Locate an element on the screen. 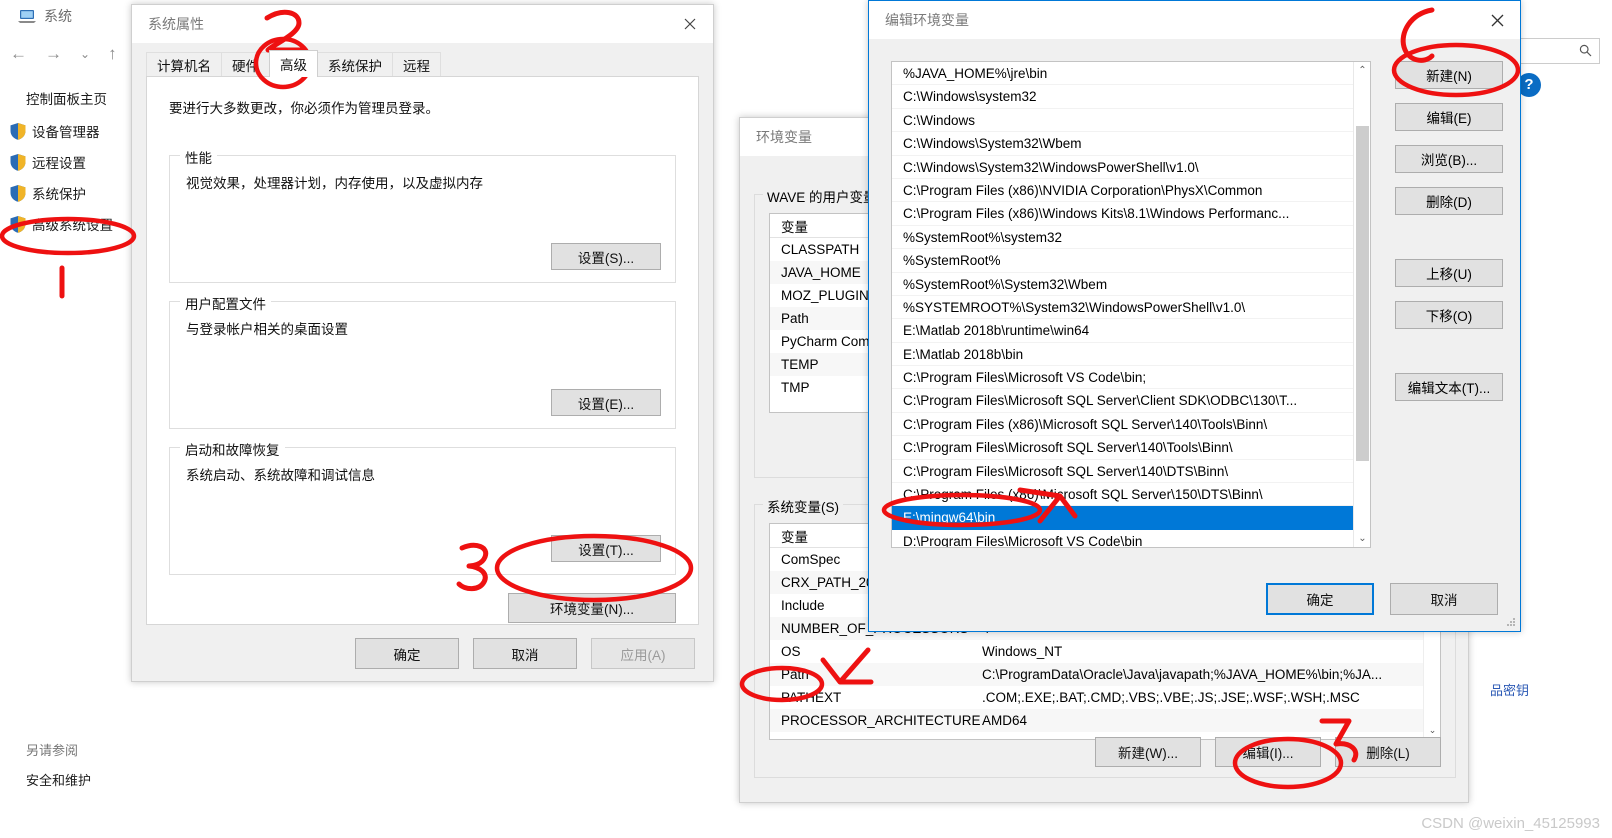 The height and width of the screenshot is (838, 1612). watermark: CSDN @weixin_45125993 is located at coordinates (1510, 823).